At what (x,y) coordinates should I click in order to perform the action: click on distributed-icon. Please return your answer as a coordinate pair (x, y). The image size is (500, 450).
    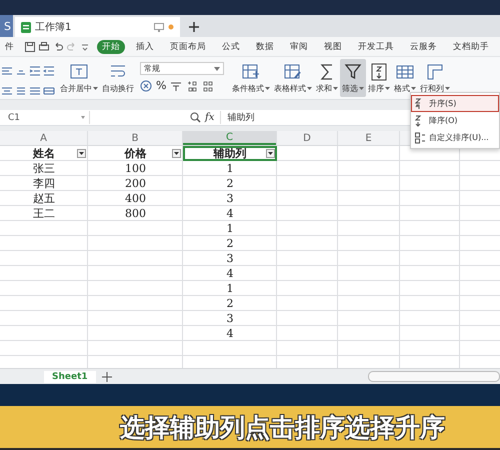
    Looking at the image, I should click on (49, 90).